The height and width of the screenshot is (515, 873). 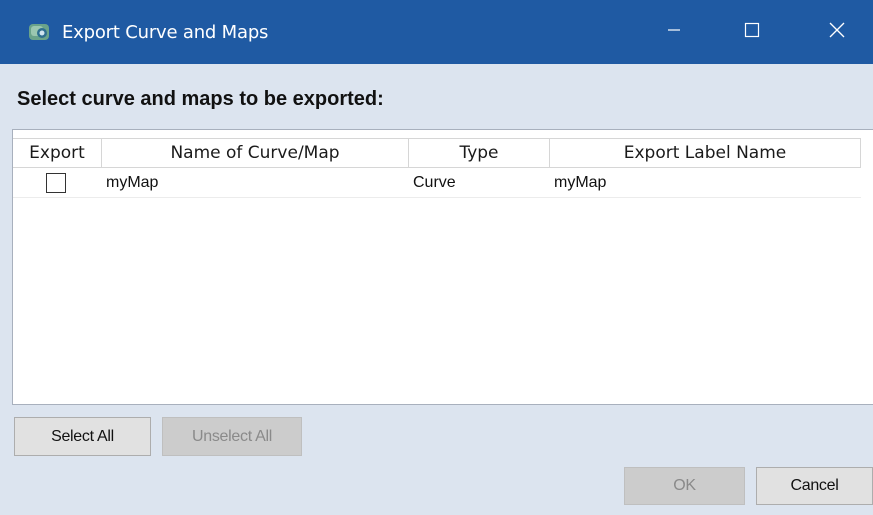 I want to click on column-header-type: Type, so click(x=479, y=153).